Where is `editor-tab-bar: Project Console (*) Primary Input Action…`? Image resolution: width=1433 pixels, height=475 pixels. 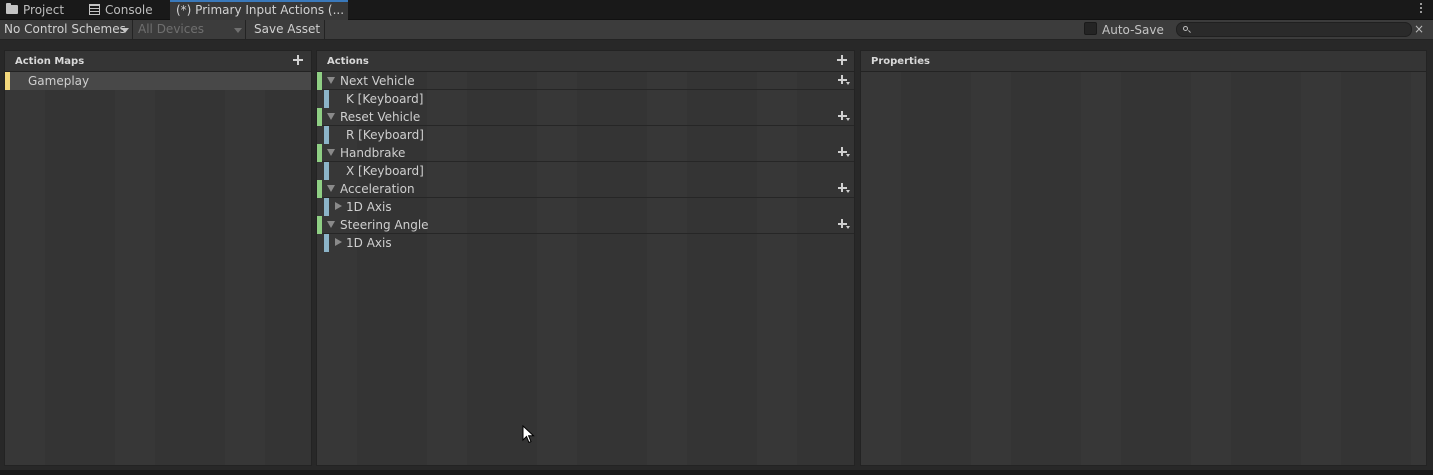
editor-tab-bar: Project Console (*) Primary Input Action… is located at coordinates (716, 10).